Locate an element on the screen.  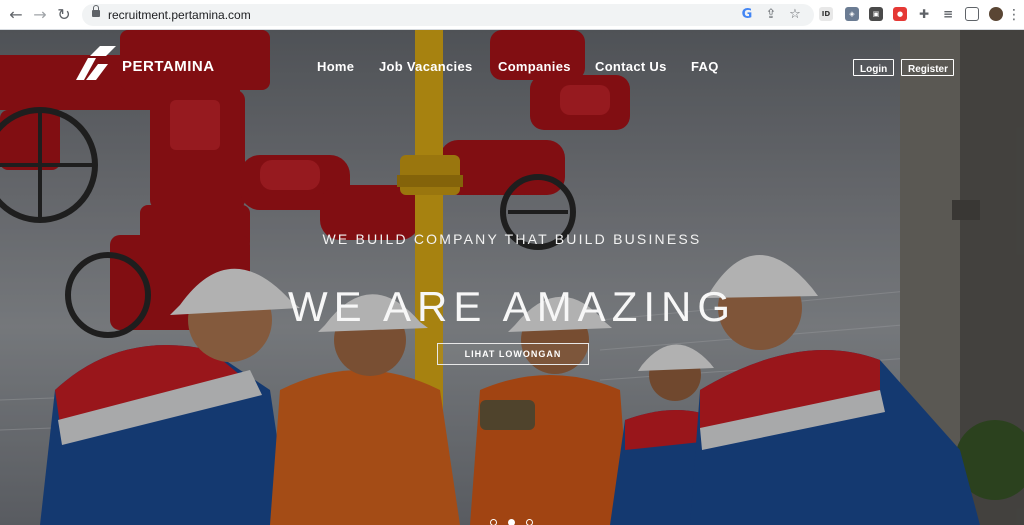
nav-faq: FAQ is located at coordinates (705, 66).